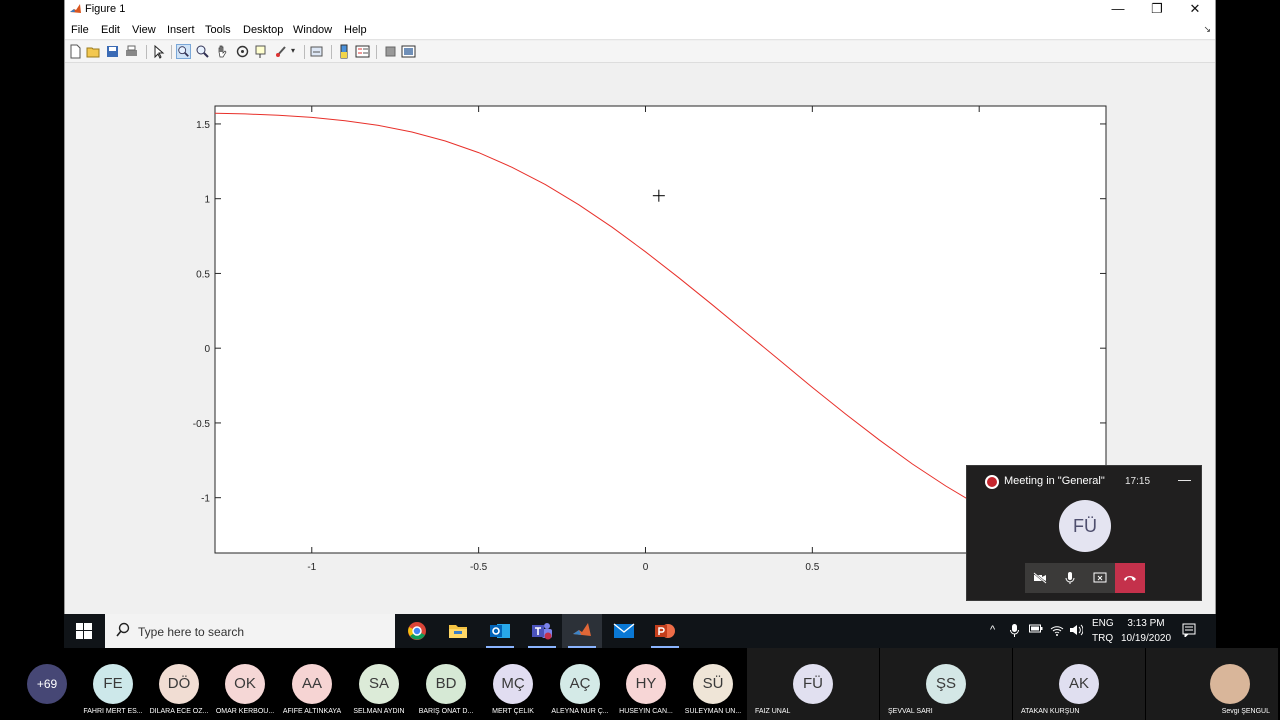 The image size is (1280, 720). I want to click on zoom-out-icon, so click(202, 51).